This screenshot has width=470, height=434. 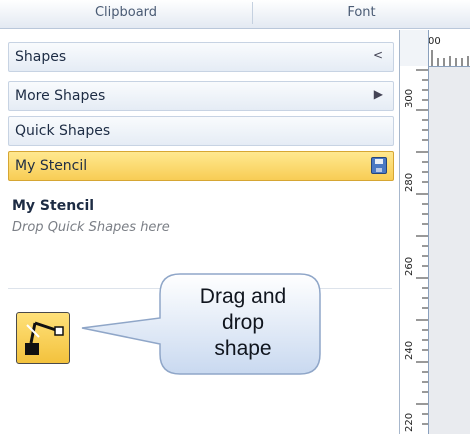 What do you see at coordinates (422, 247) in the screenshot?
I see `vertical-ruler-ticks` at bounding box center [422, 247].